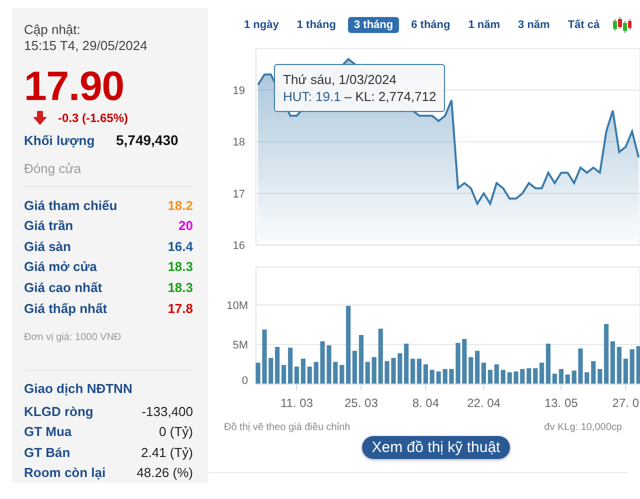 Image resolution: width=640 pixels, height=499 pixels. I want to click on price-change: -0.3 (-1.65%), so click(93, 118).